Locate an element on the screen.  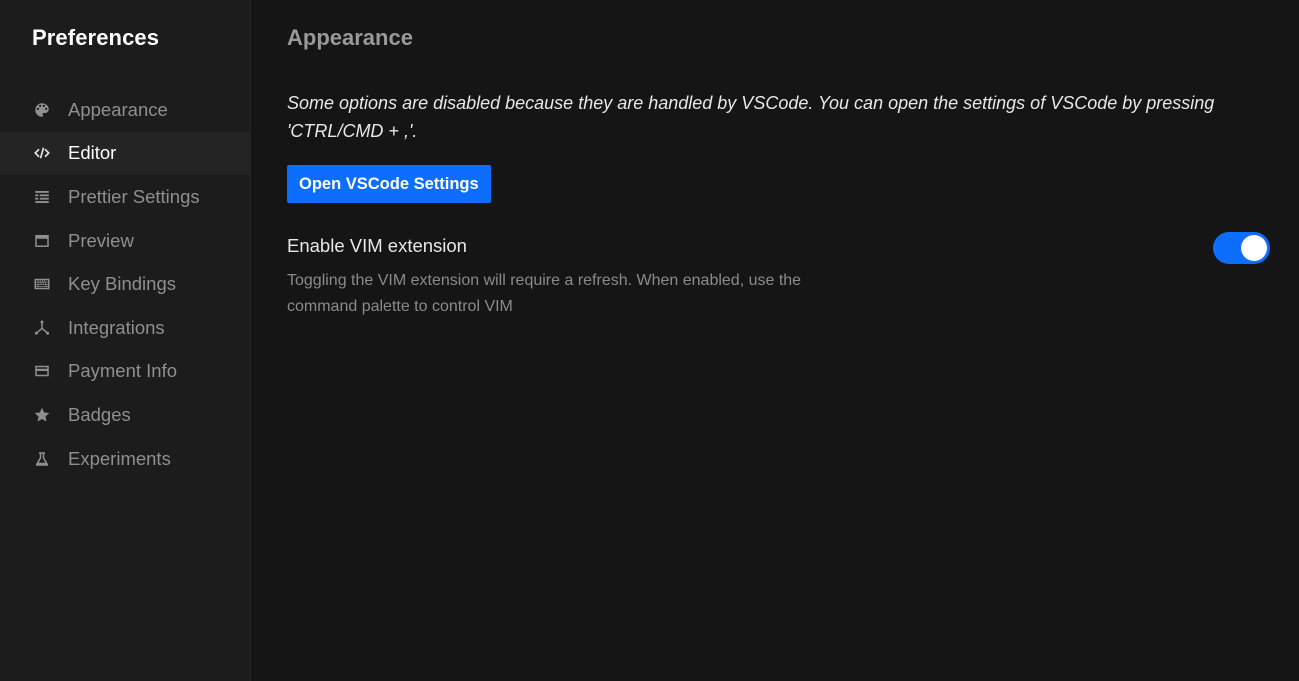
palette-icon is located at coordinates (42, 110).